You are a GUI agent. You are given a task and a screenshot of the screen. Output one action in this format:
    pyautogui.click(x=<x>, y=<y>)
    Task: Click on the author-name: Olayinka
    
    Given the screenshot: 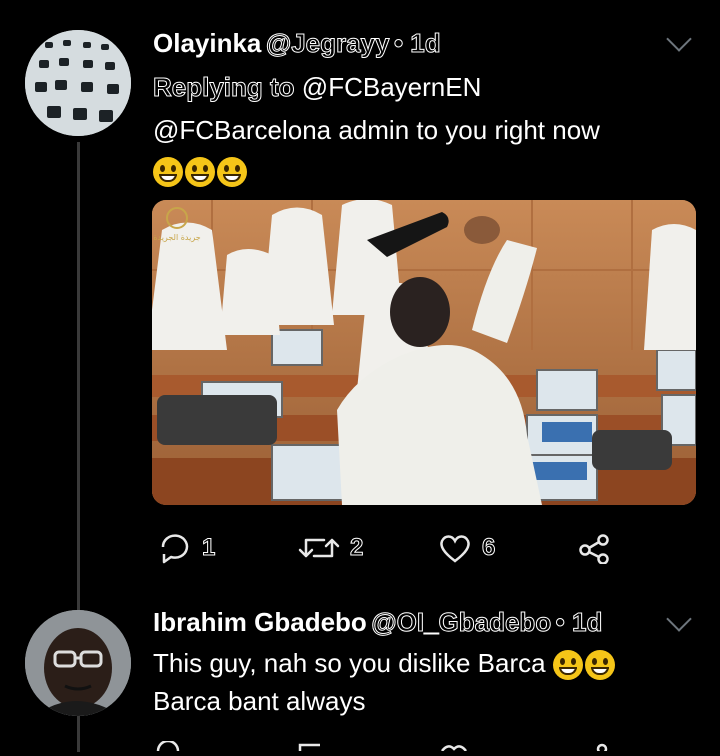 What is the action you would take?
    pyautogui.click(x=207, y=43)
    